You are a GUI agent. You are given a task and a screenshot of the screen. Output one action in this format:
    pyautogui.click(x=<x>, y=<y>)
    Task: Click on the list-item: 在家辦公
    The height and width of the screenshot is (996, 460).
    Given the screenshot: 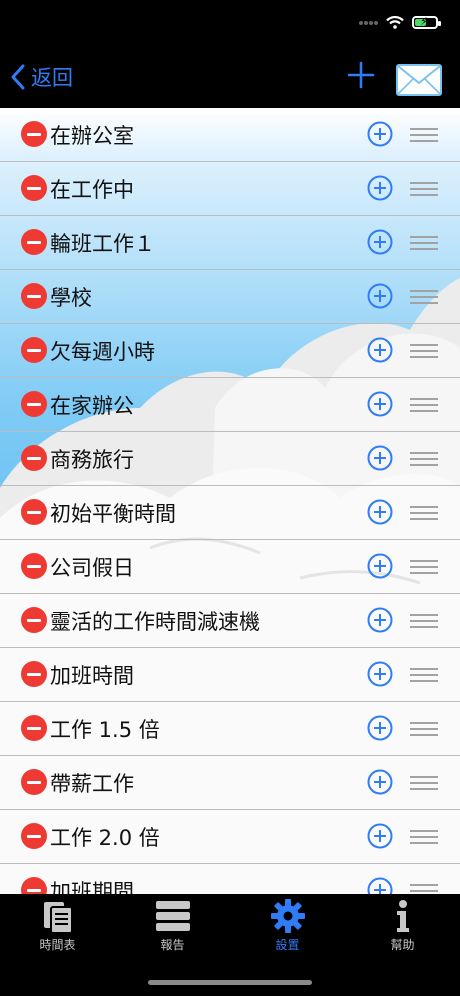 What is the action you would take?
    pyautogui.click(x=230, y=405)
    